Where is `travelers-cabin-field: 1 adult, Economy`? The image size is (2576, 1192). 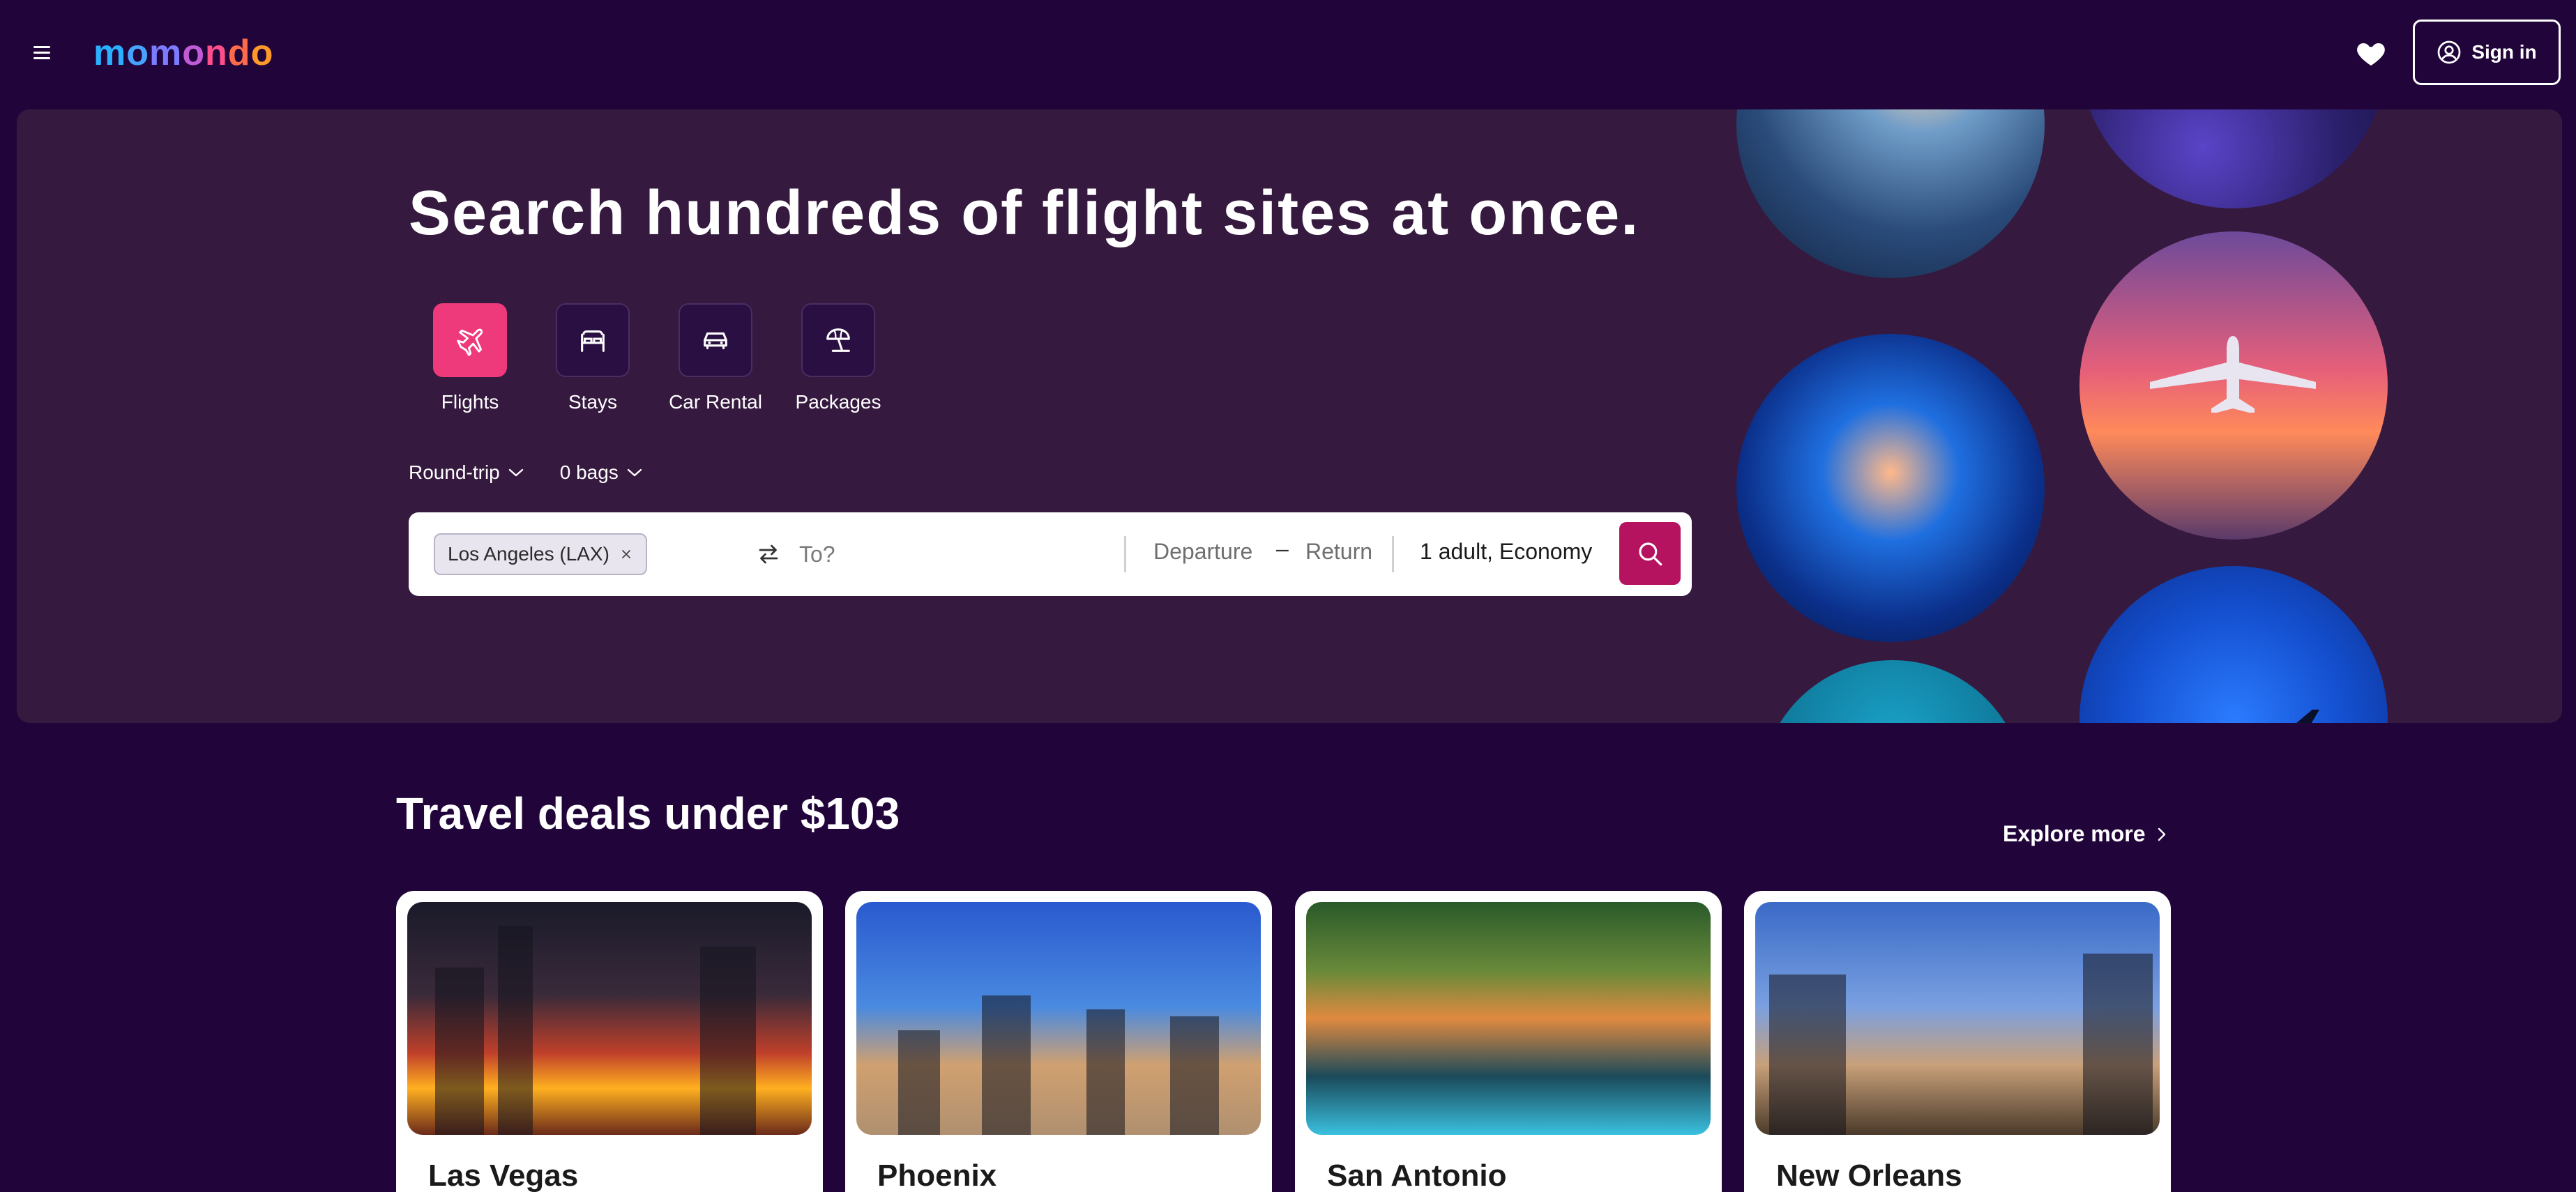
travelers-cabin-field: 1 adult, Economy is located at coordinates (1506, 552).